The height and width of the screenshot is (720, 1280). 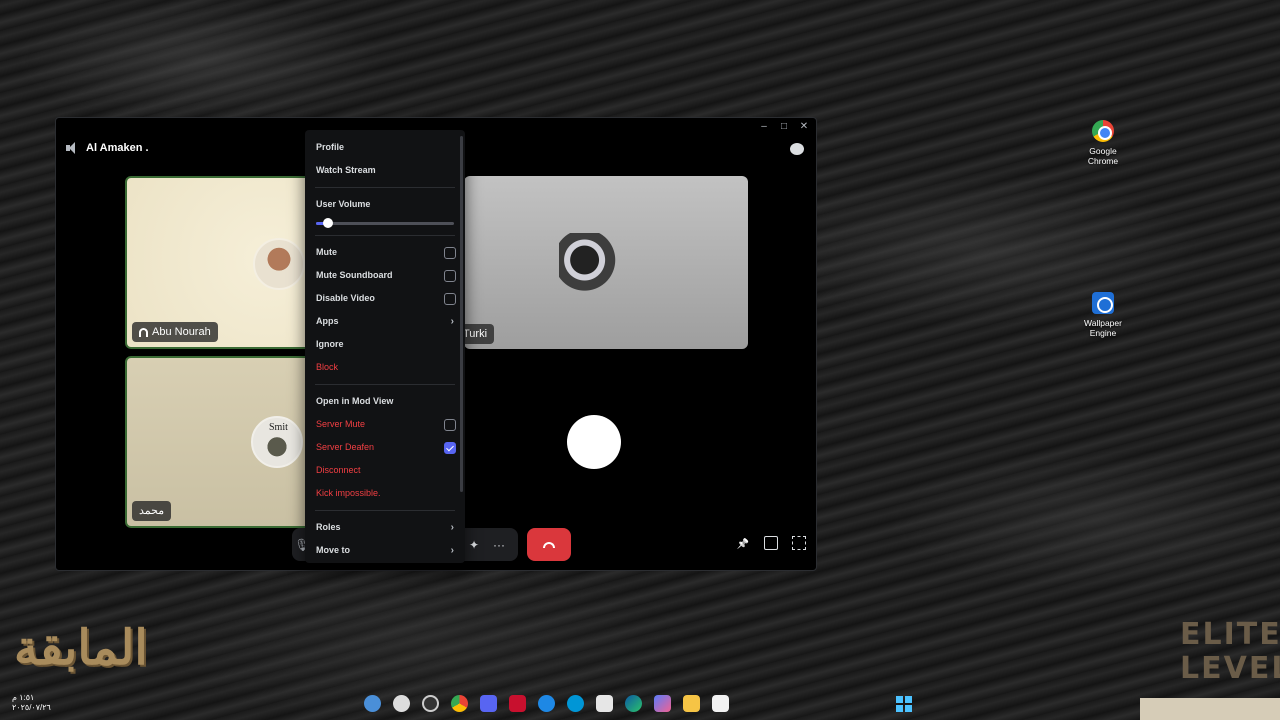 What do you see at coordinates (278, 427) in the screenshot?
I see `avatar-text: Smit` at bounding box center [278, 427].